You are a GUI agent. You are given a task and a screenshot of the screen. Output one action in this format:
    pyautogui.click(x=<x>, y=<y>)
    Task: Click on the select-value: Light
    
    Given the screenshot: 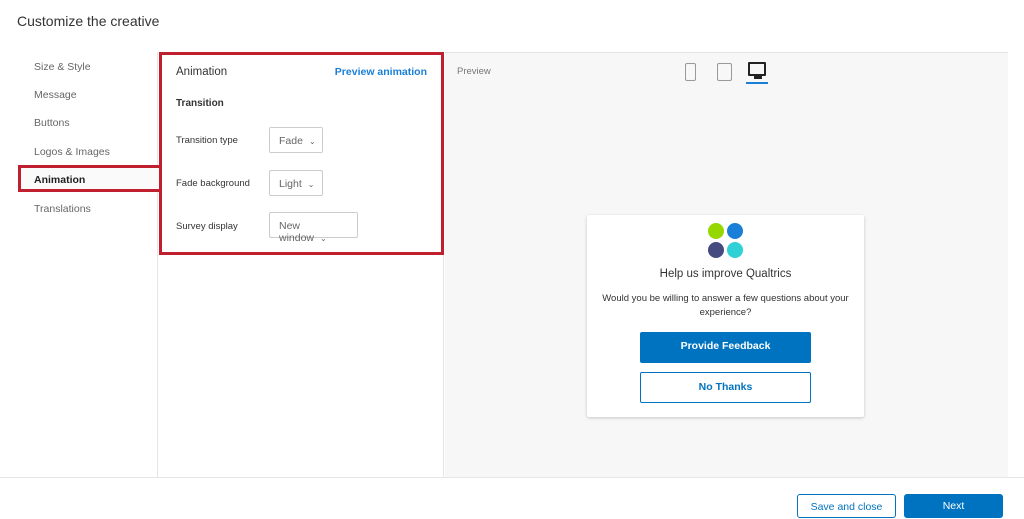 What is the action you would take?
    pyautogui.click(x=290, y=184)
    